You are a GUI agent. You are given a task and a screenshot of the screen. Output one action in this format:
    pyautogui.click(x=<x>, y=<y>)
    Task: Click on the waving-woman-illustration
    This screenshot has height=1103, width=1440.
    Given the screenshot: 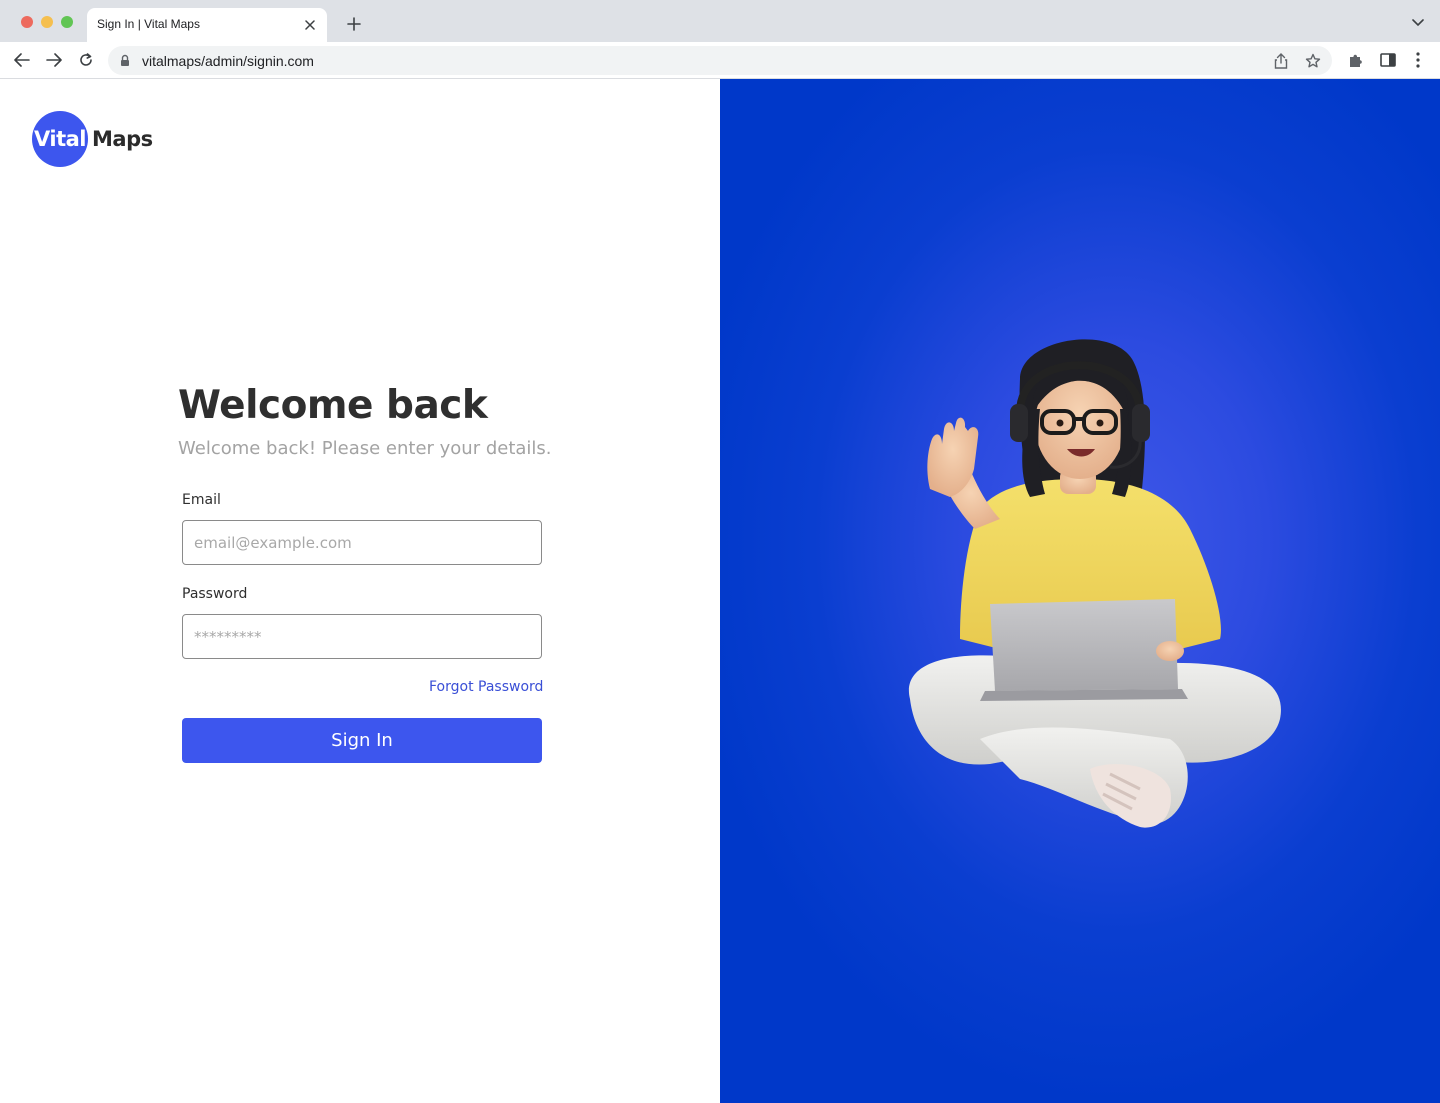 What is the action you would take?
    pyautogui.click(x=1094, y=583)
    